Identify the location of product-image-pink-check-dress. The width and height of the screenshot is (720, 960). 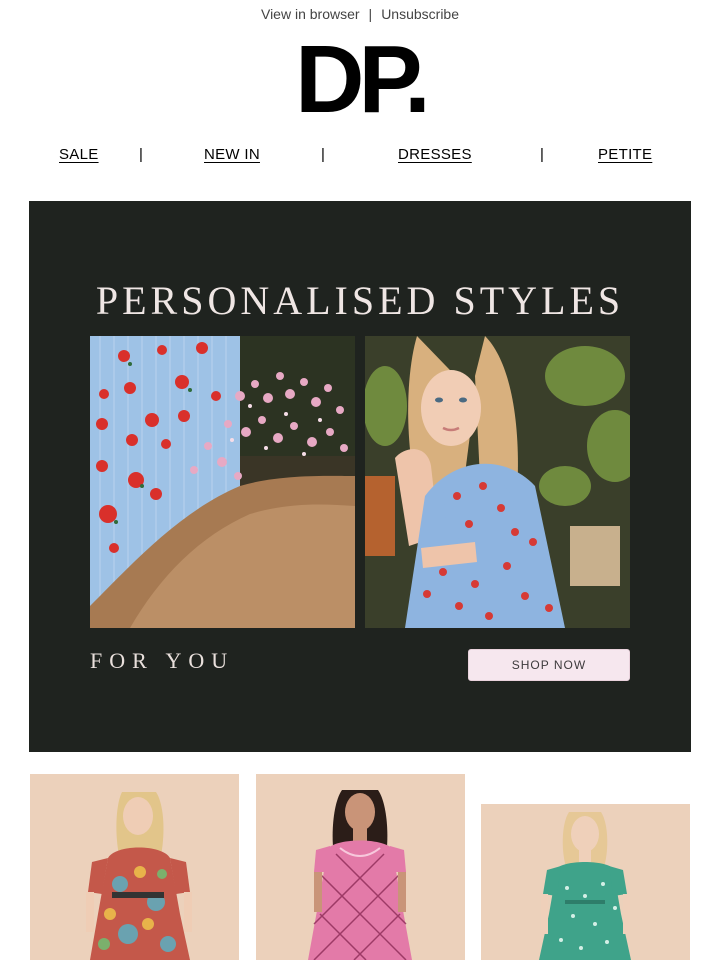
(360, 867).